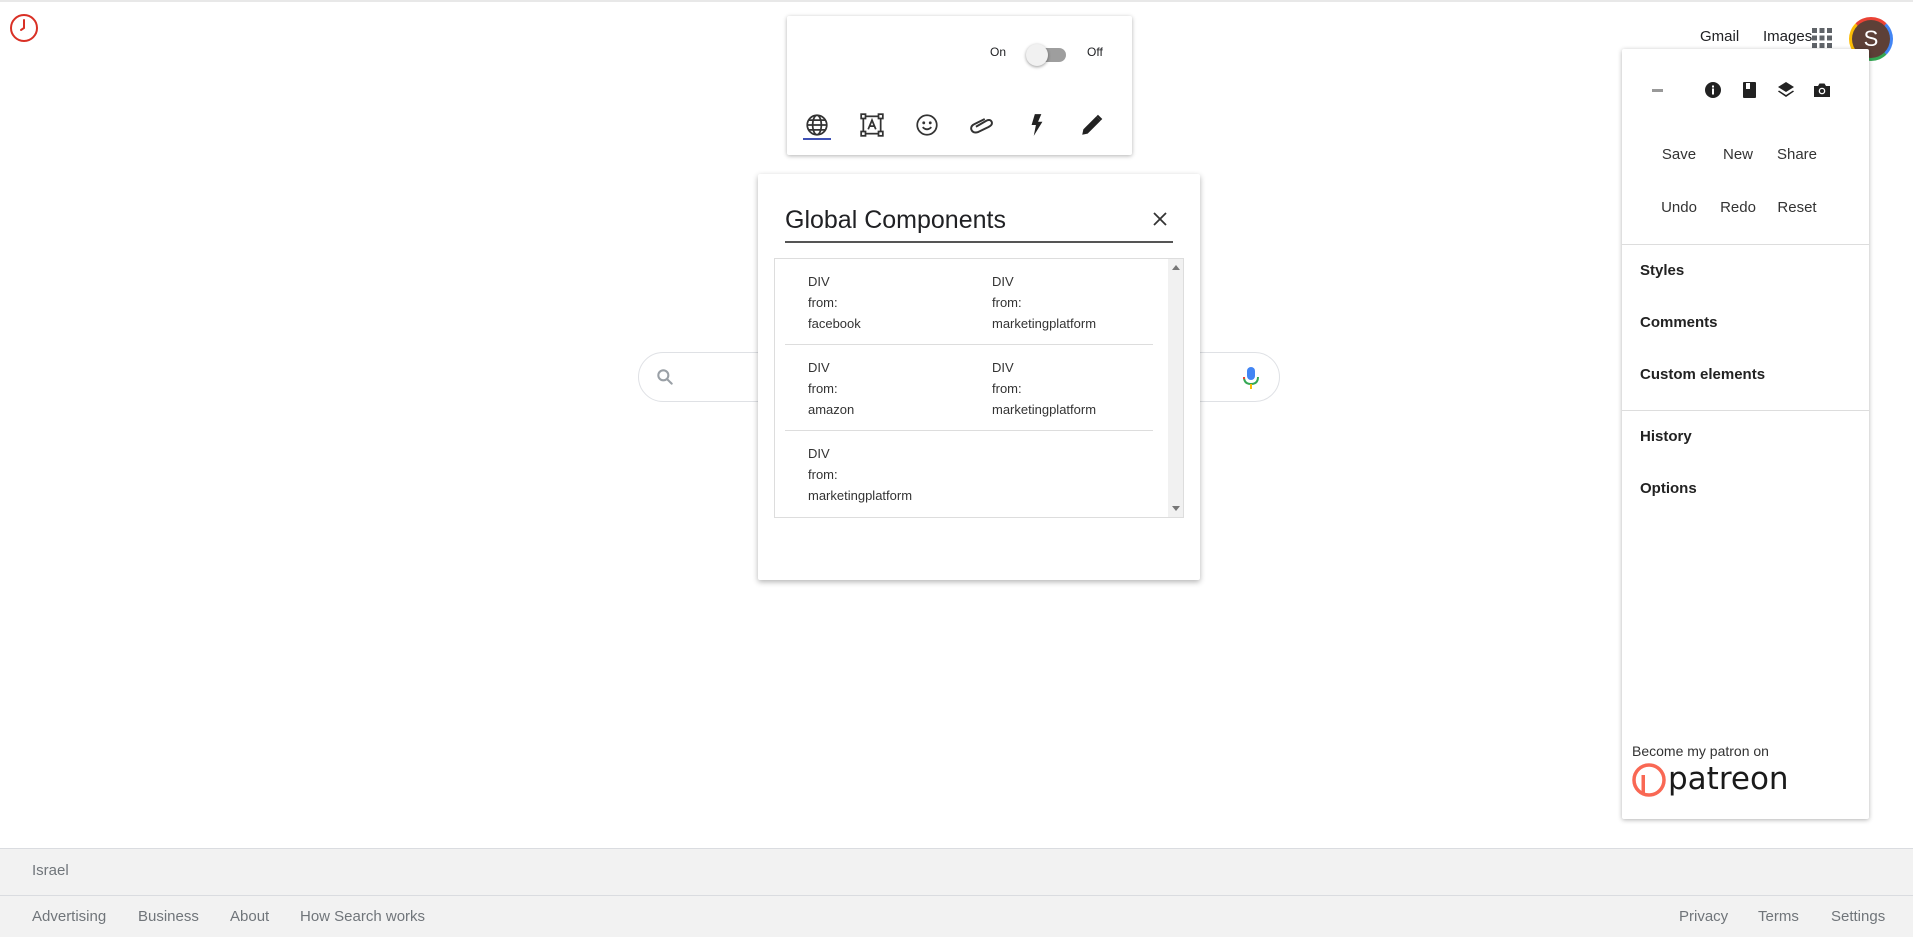 This screenshot has height=937, width=1913. What do you see at coordinates (1822, 38) in the screenshot?
I see `grid-icon` at bounding box center [1822, 38].